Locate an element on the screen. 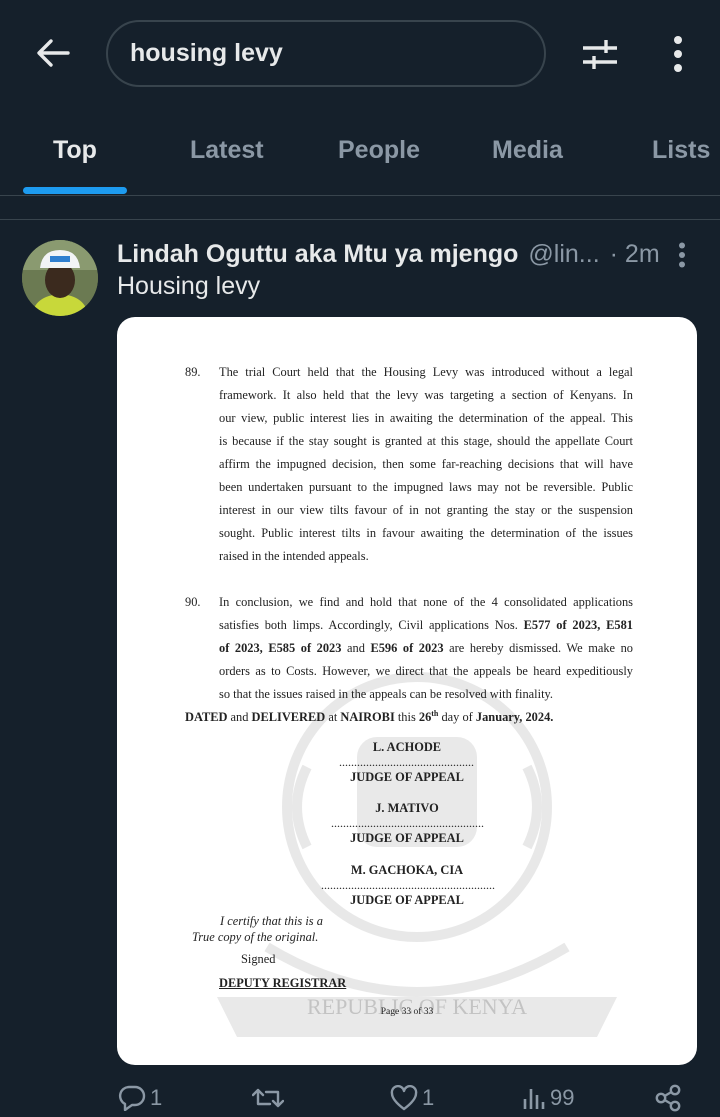  share-button is located at coordinates (668, 1097).